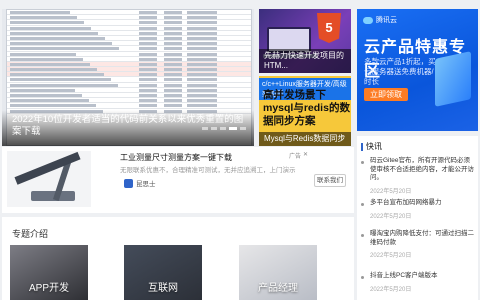  Describe the element at coordinates (305, 139) in the screenshot. I see `promo-title: Mysql与Redis数据同步` at that location.